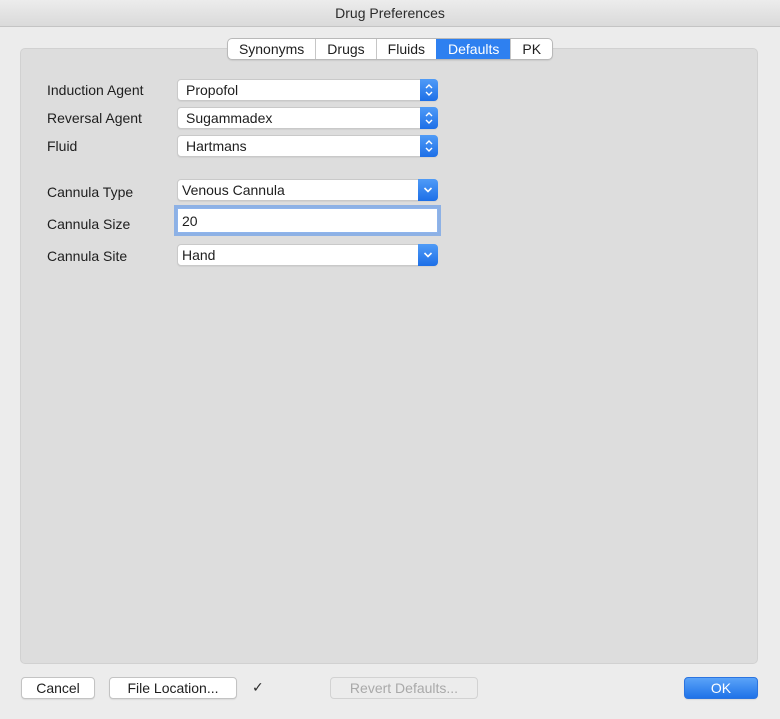 This screenshot has width=780, height=719. I want to click on tab-bar: Synonyms Drugs Fluids Defaults PK, so click(390, 49).